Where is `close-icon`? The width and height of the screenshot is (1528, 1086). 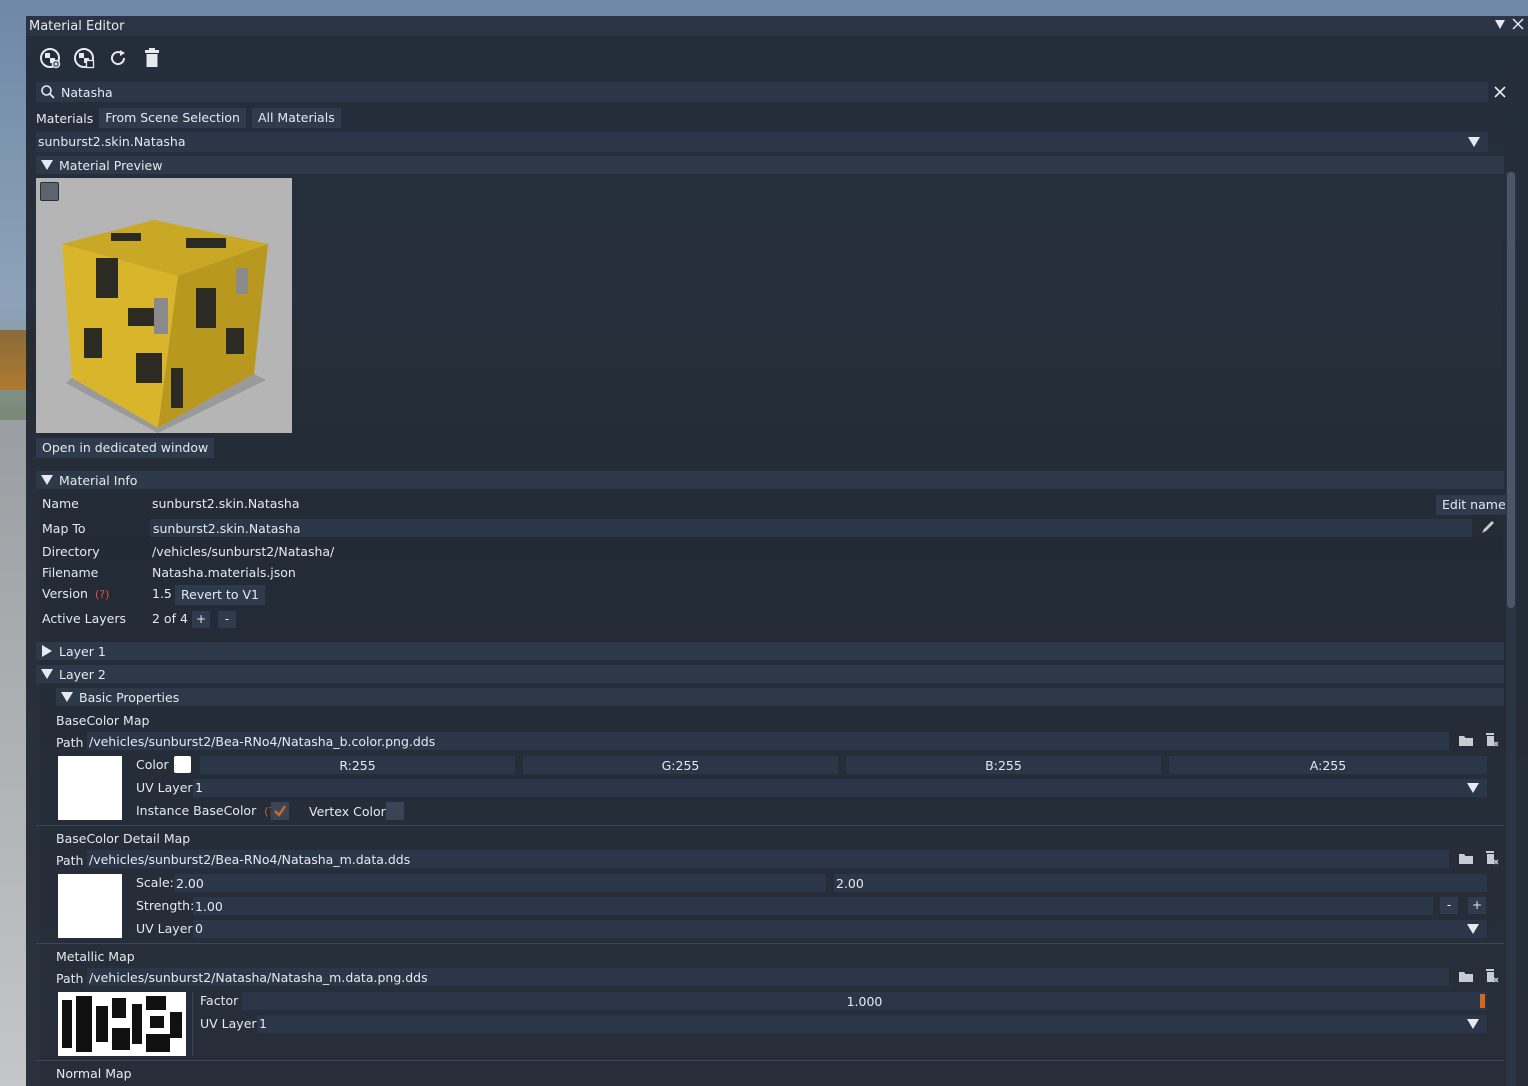
close-icon is located at coordinates (1518, 24).